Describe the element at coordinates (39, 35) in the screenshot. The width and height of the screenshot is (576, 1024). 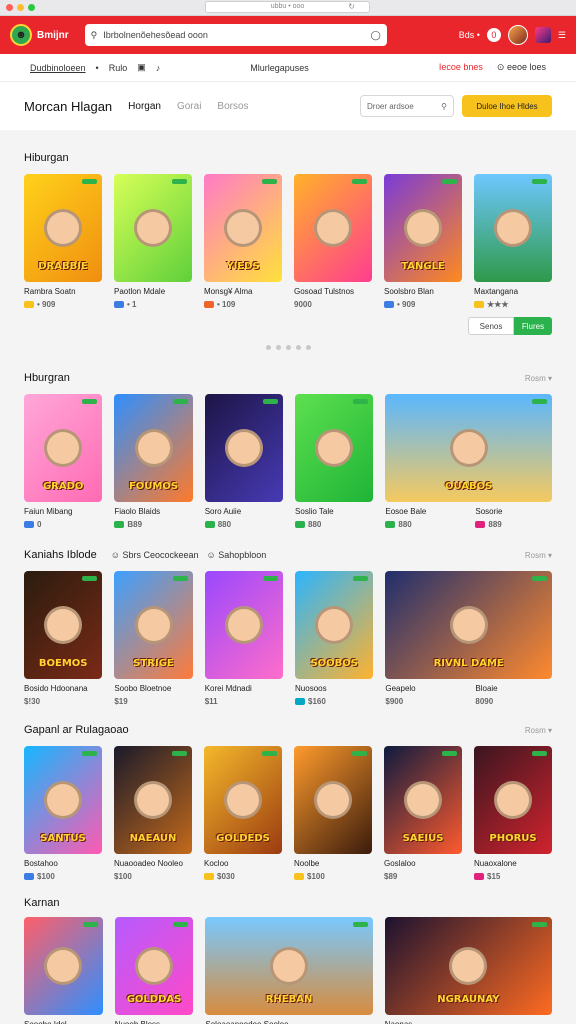
I see `site-logo: ☻ Bmijnr` at that location.